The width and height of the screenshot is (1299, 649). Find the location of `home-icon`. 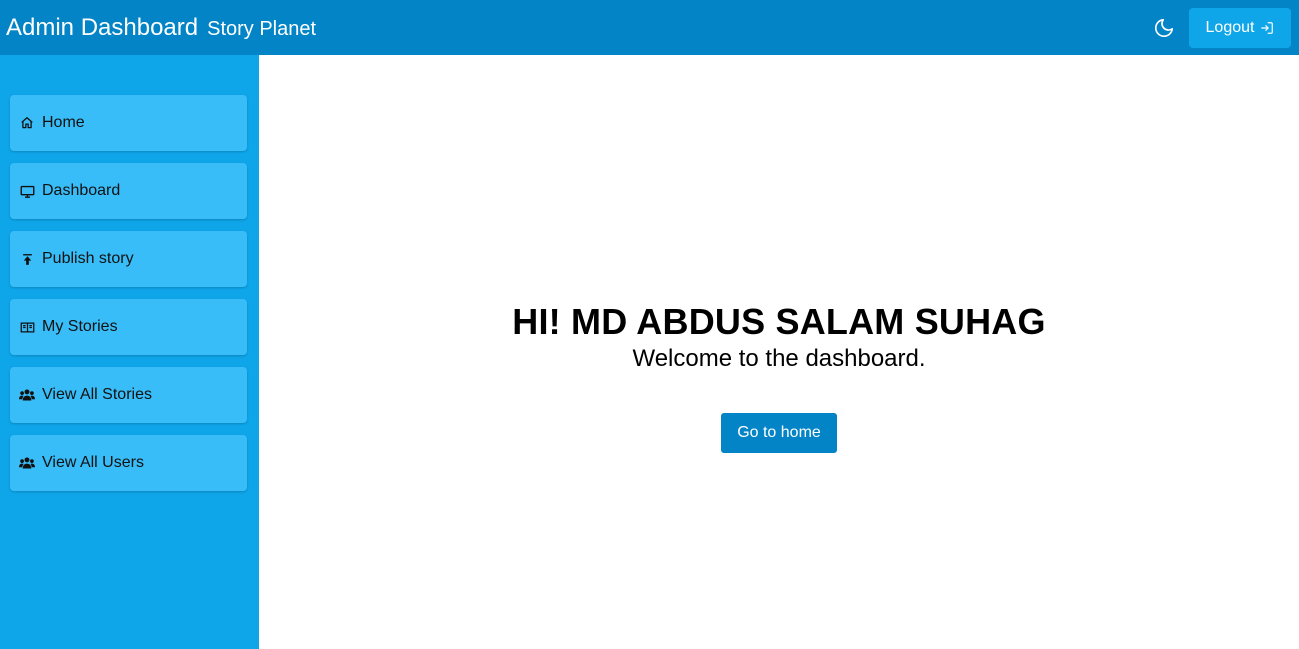

home-icon is located at coordinates (27, 123).